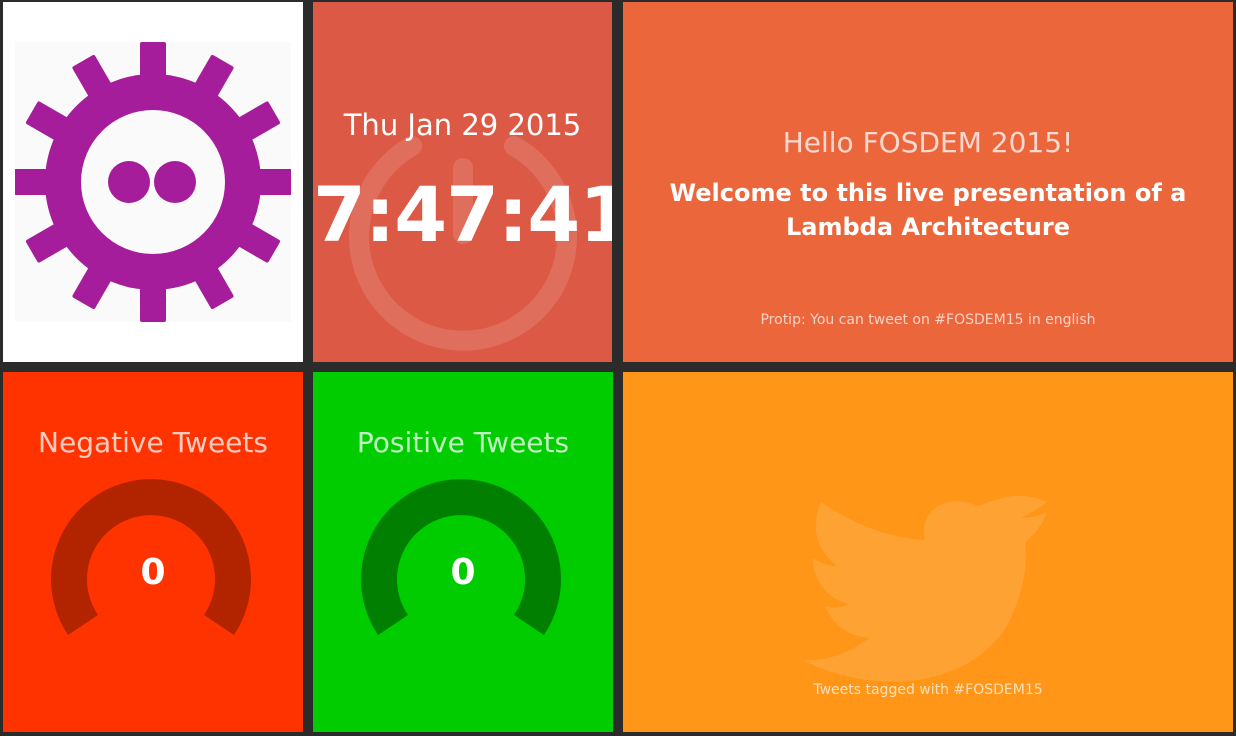  What do you see at coordinates (153, 572) in the screenshot?
I see `negative-tweets-value: 0` at bounding box center [153, 572].